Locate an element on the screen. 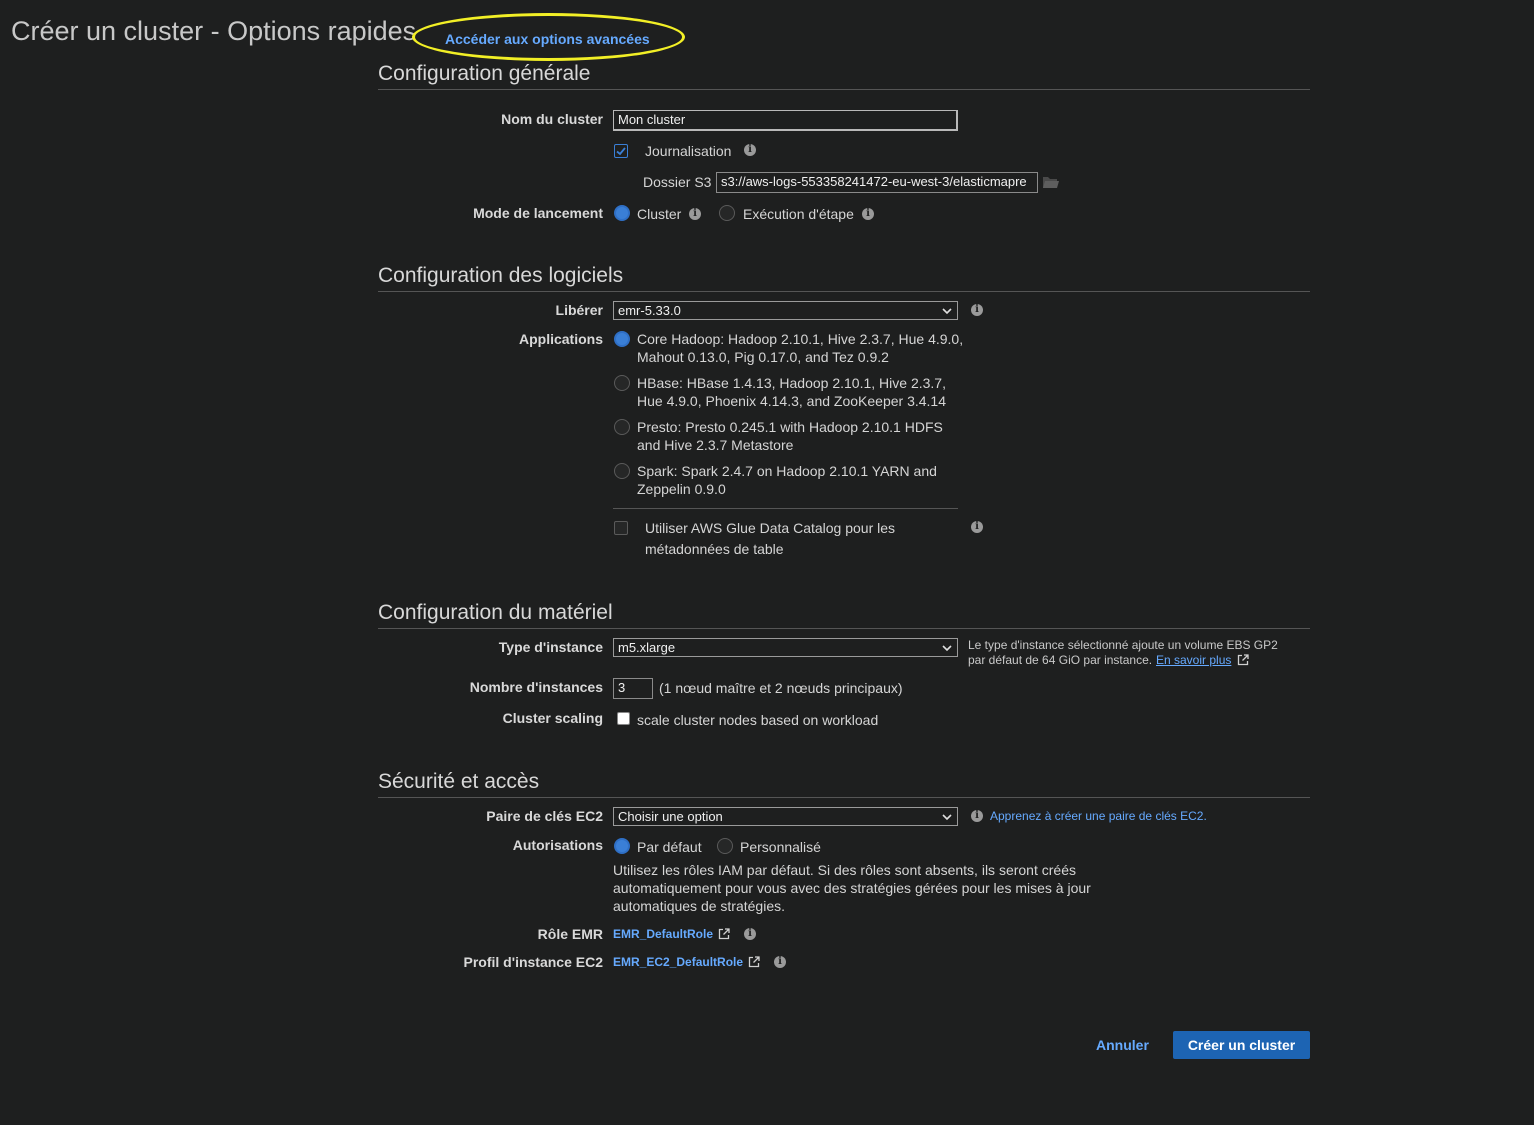  permissions-custom-label: Personnalisé is located at coordinates (780, 847).